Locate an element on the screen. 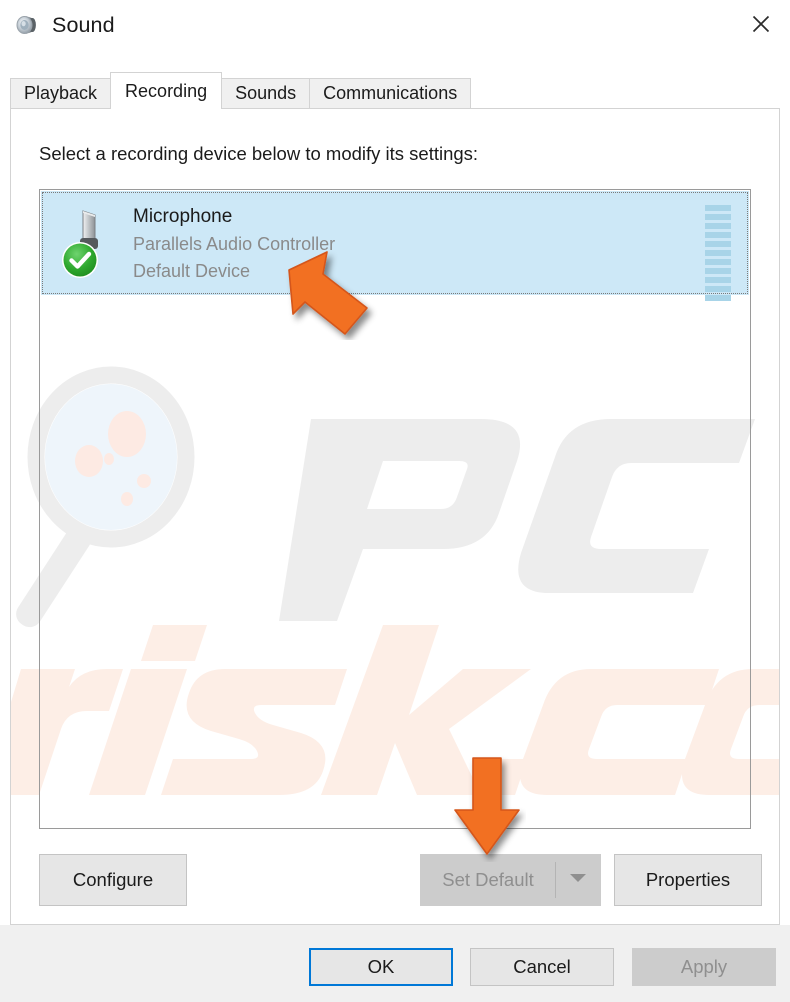 Image resolution: width=790 pixels, height=1002 pixels. tab-communications-label: Communications is located at coordinates (390, 93).